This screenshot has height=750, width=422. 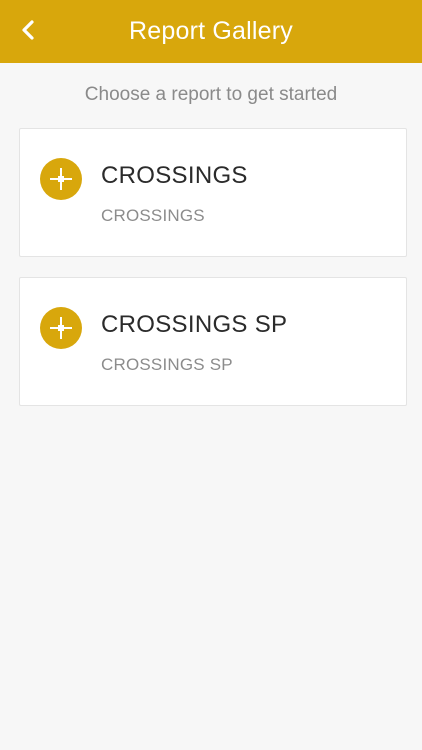 I want to click on report-subtitle: CROSSINGS, so click(x=153, y=215).